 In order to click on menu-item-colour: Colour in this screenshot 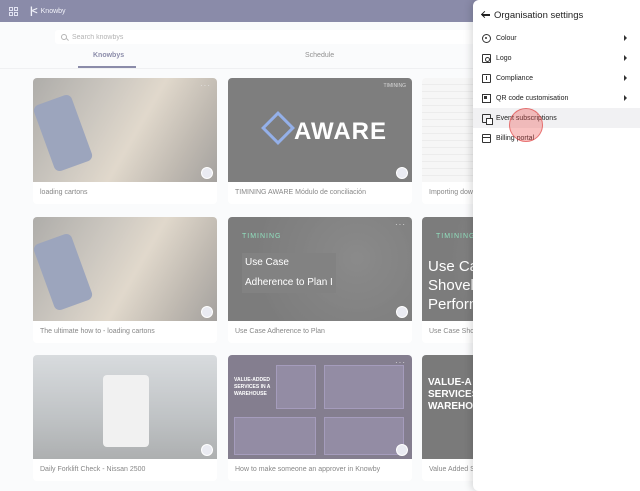, I will do `click(556, 38)`.